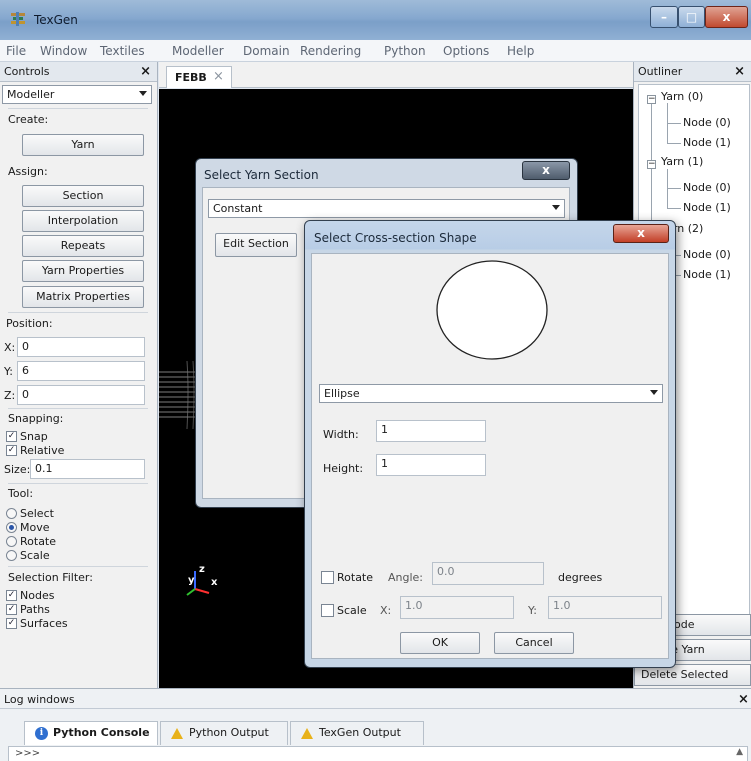 This screenshot has height=761, width=751. What do you see at coordinates (261, 175) in the screenshot?
I see `dialog-title: Select Yarn Section` at bounding box center [261, 175].